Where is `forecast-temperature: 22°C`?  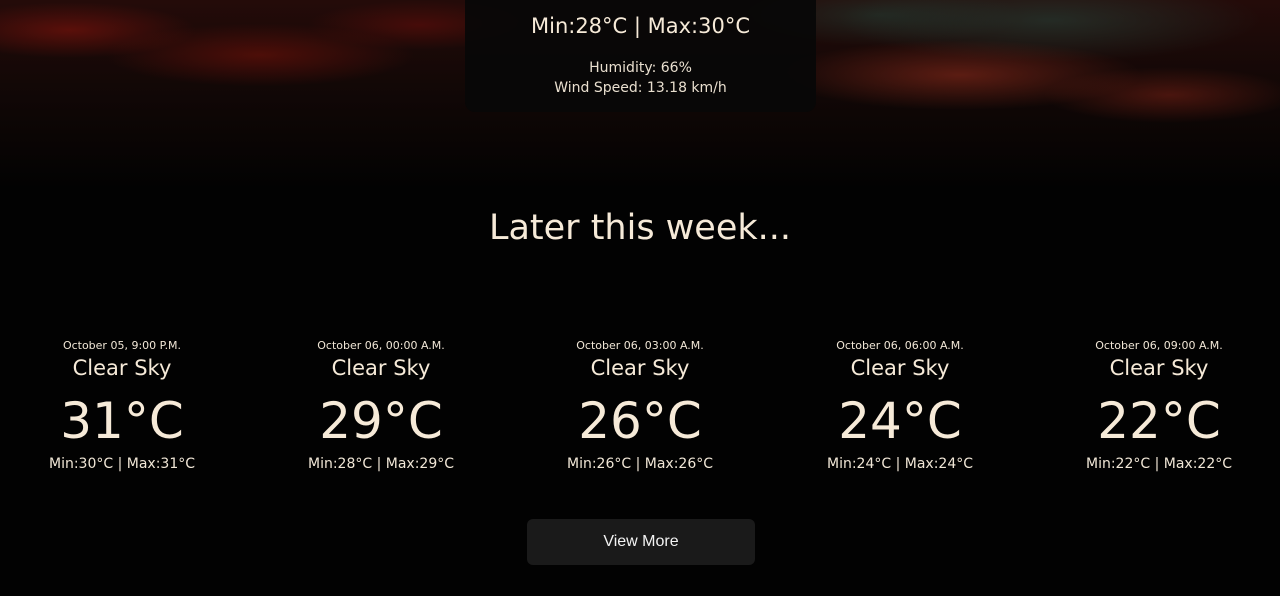 forecast-temperature: 22°C is located at coordinates (1159, 421).